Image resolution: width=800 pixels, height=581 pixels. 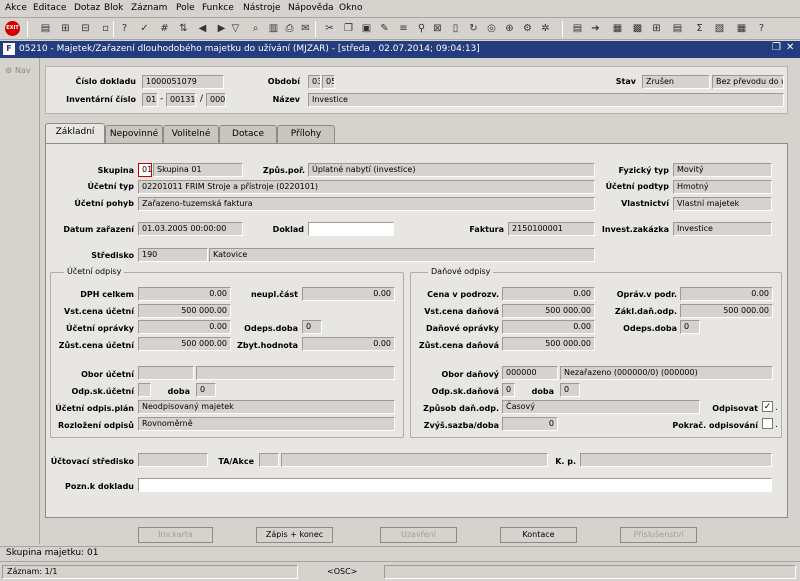 What do you see at coordinates (311, 8) in the screenshot?
I see `menu-napoveda: Nápověda` at bounding box center [311, 8].